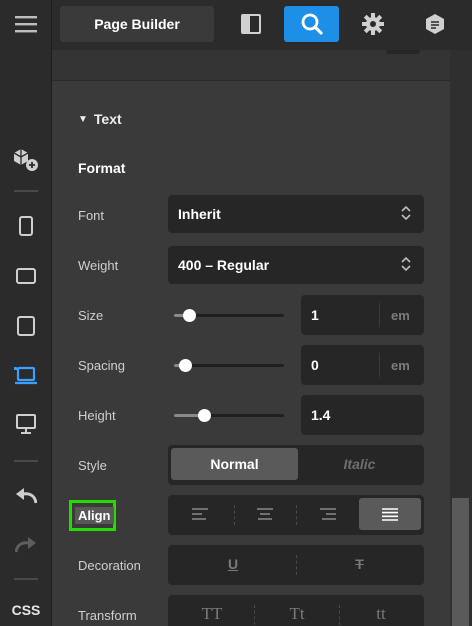 This screenshot has height=626, width=472. I want to click on style-label: Style, so click(92, 465).